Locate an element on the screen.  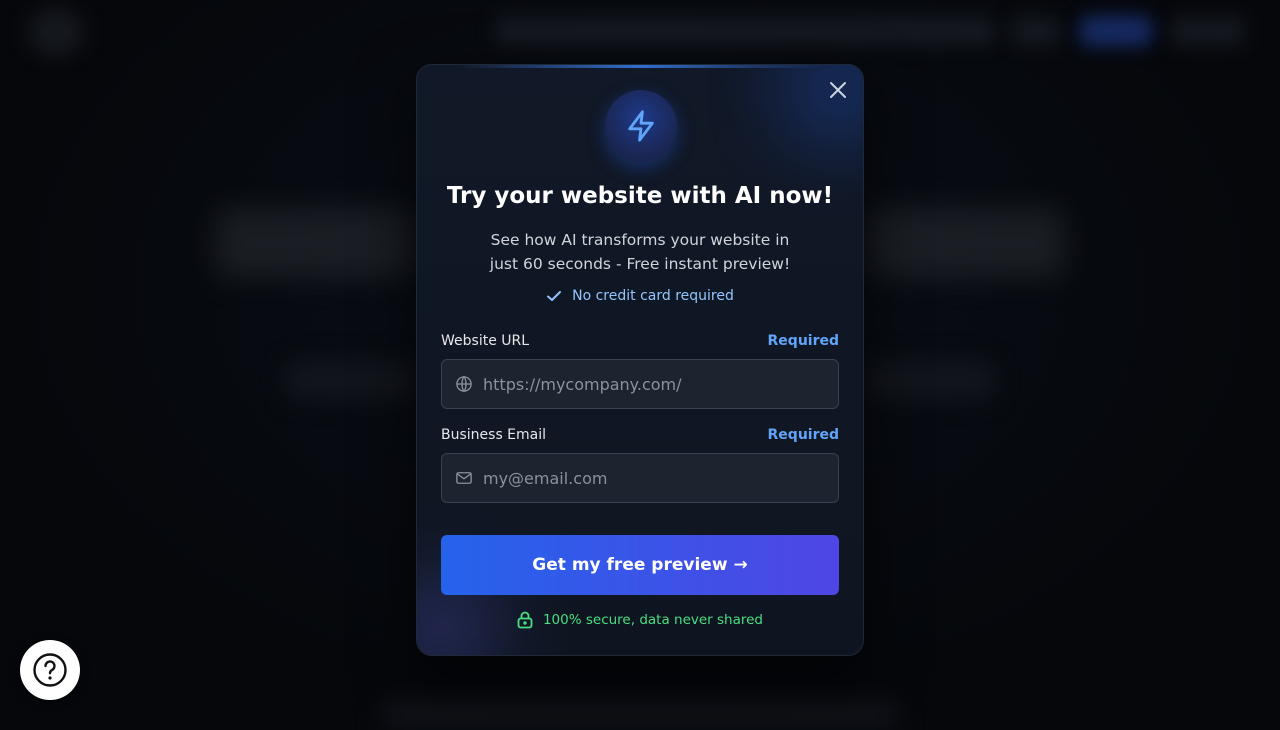
modal-glow-top-right is located at coordinates (823, 104).